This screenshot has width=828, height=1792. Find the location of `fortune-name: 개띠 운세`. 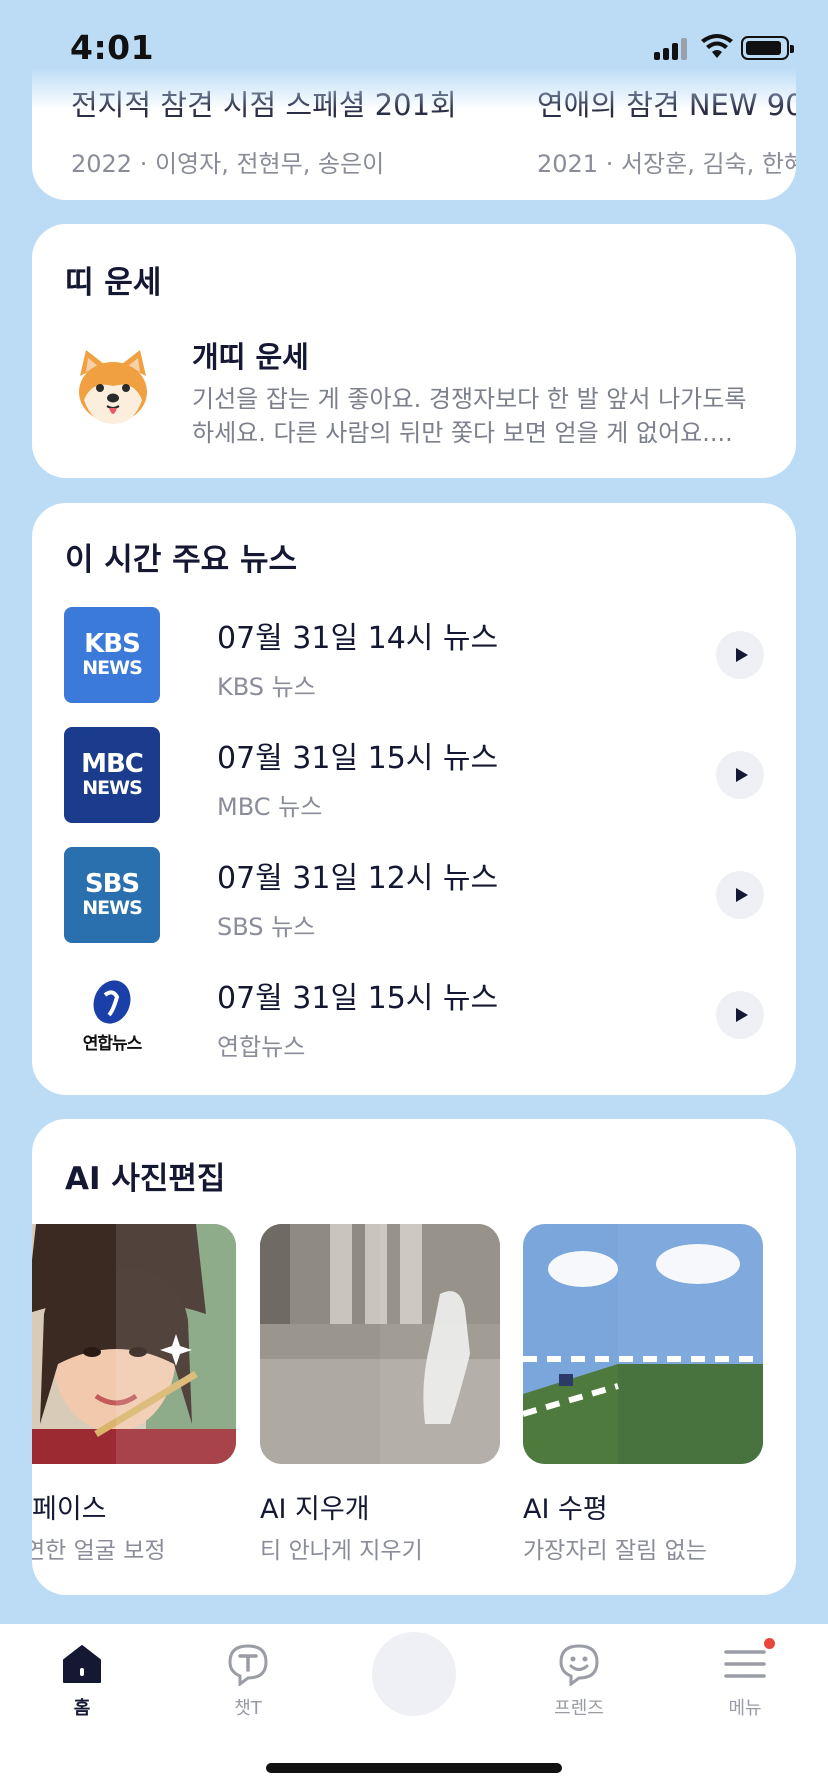

fortune-name: 개띠 운세 is located at coordinates (250, 357).